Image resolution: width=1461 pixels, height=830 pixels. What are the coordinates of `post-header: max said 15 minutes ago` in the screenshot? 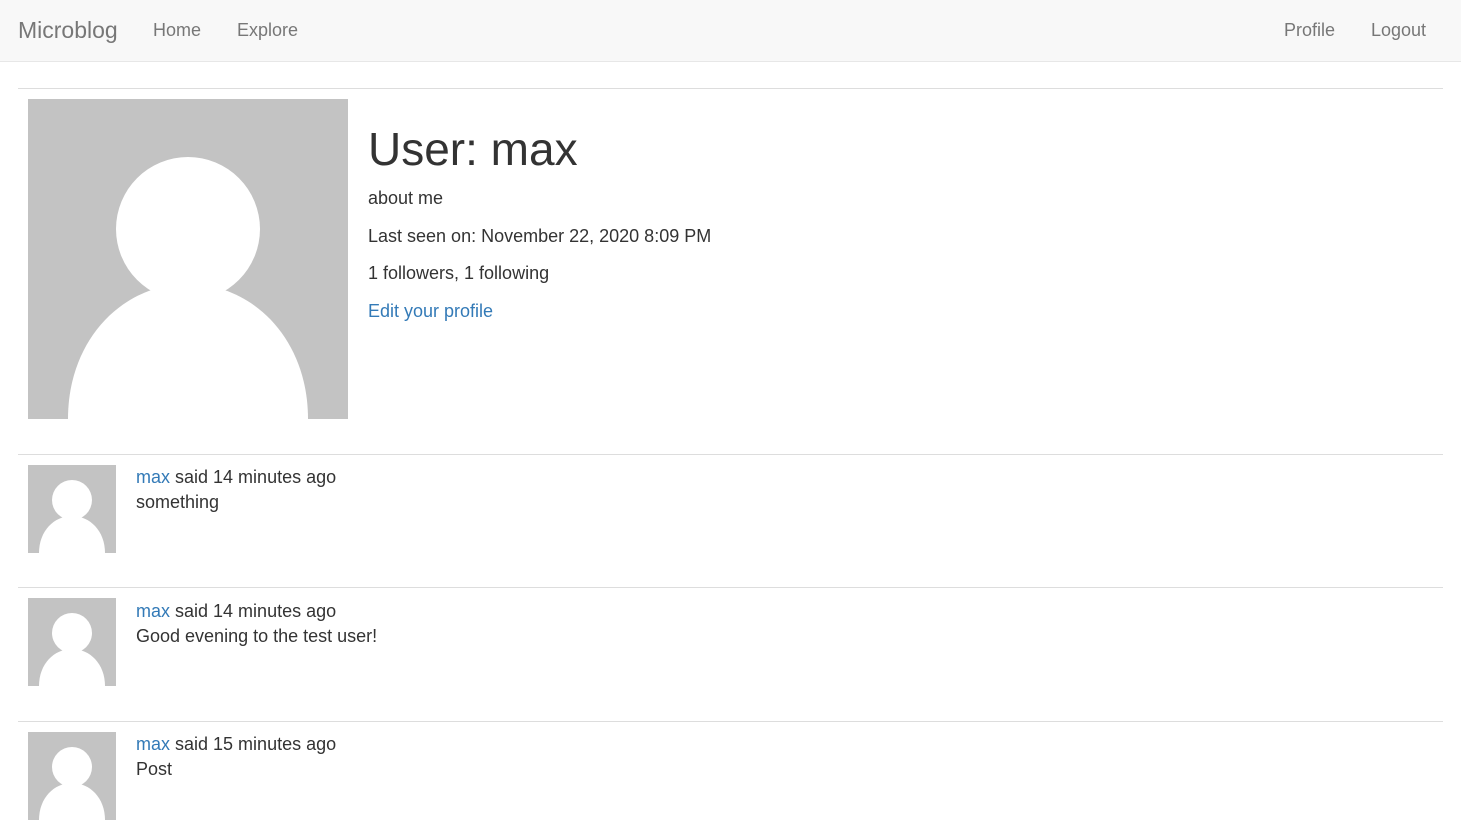 It's located at (236, 744).